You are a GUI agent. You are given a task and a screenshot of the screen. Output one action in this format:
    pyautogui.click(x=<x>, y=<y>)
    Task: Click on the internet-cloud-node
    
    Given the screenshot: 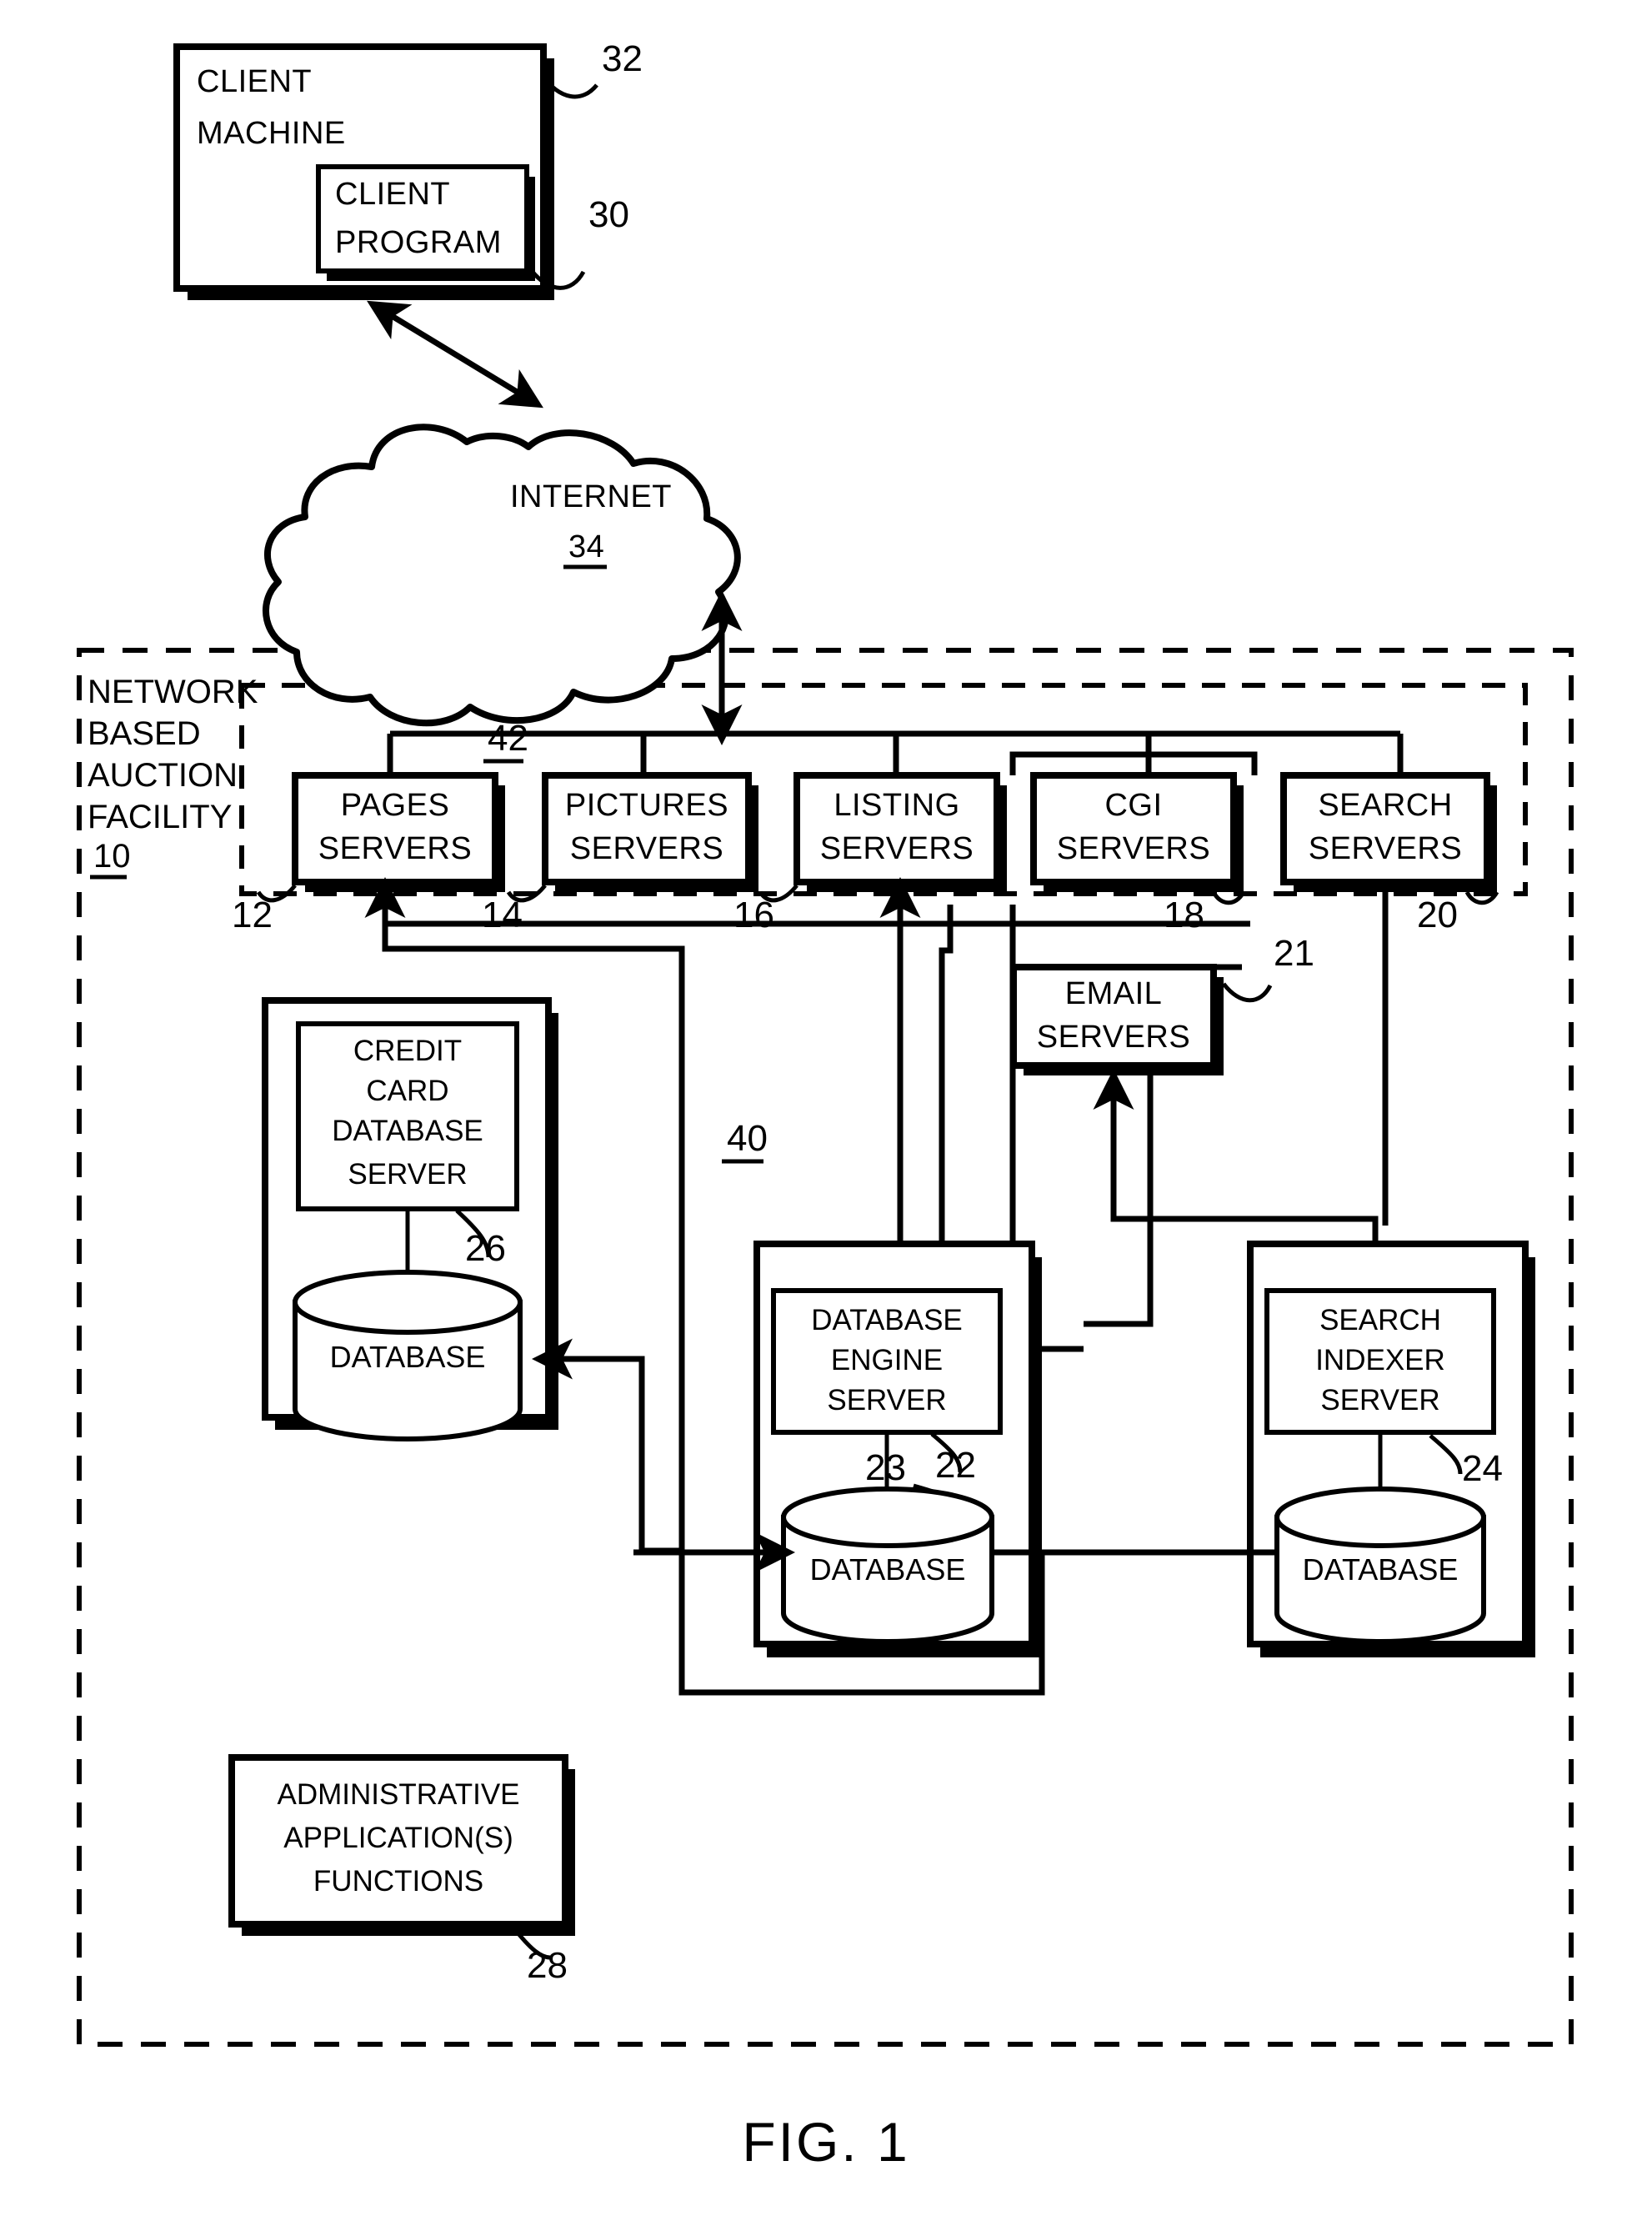 What is the action you would take?
    pyautogui.click(x=502, y=575)
    